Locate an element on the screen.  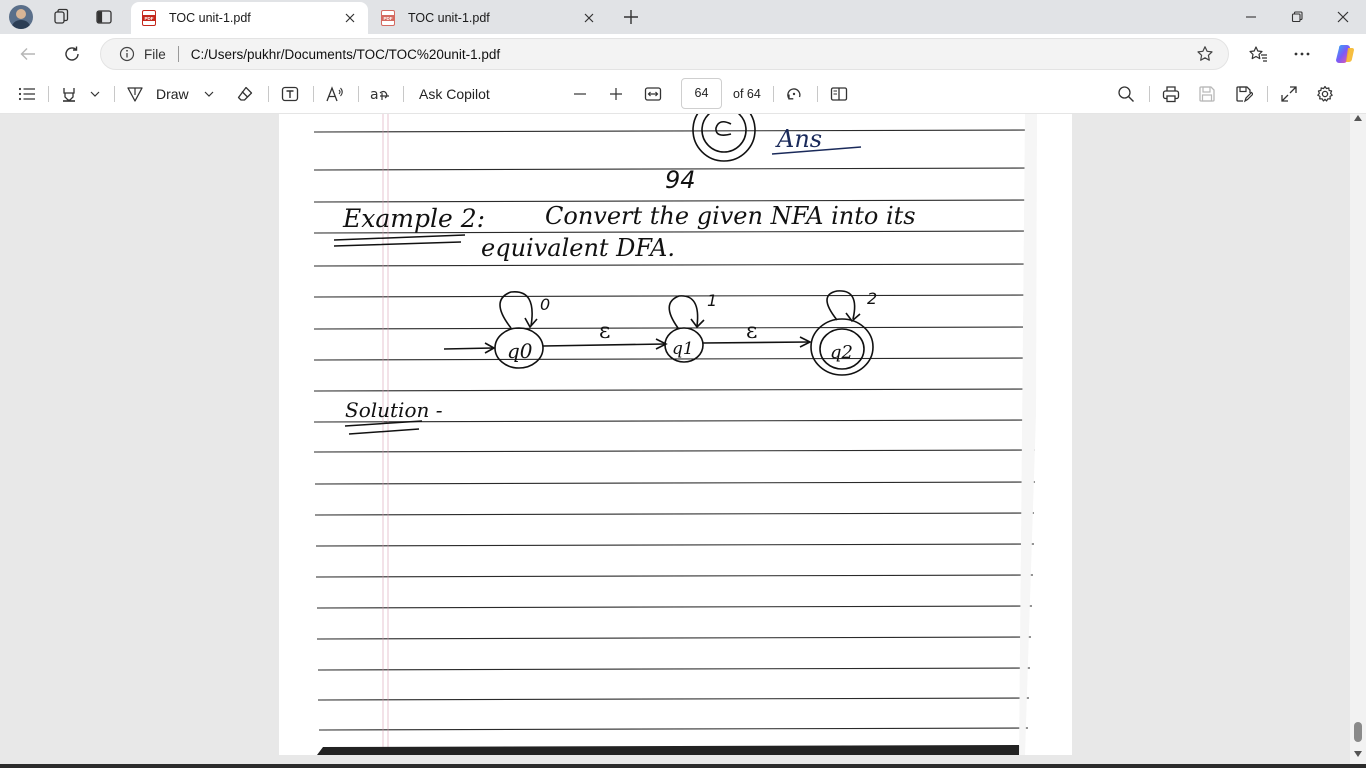
close-icon is located at coordinates (1343, 17).